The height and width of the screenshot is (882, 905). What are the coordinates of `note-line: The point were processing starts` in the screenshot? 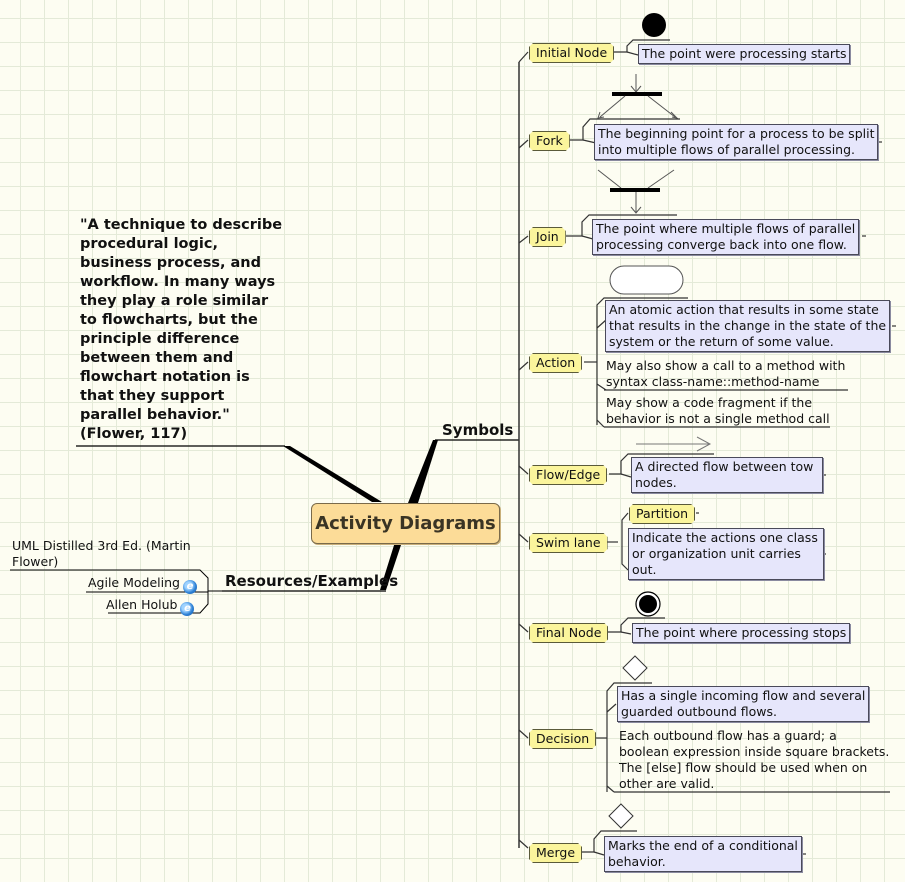 It's located at (744, 53).